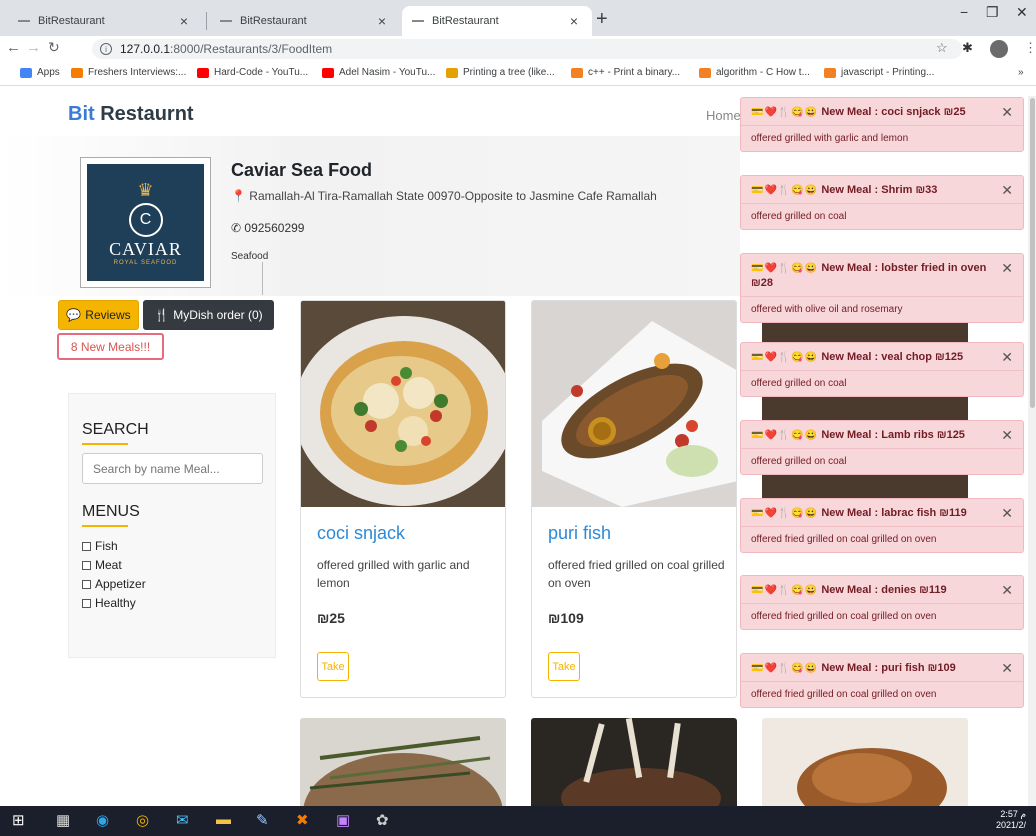  What do you see at coordinates (882, 309) in the screenshot?
I see `toast-body: offered with olive oil and rosemary` at bounding box center [882, 309].